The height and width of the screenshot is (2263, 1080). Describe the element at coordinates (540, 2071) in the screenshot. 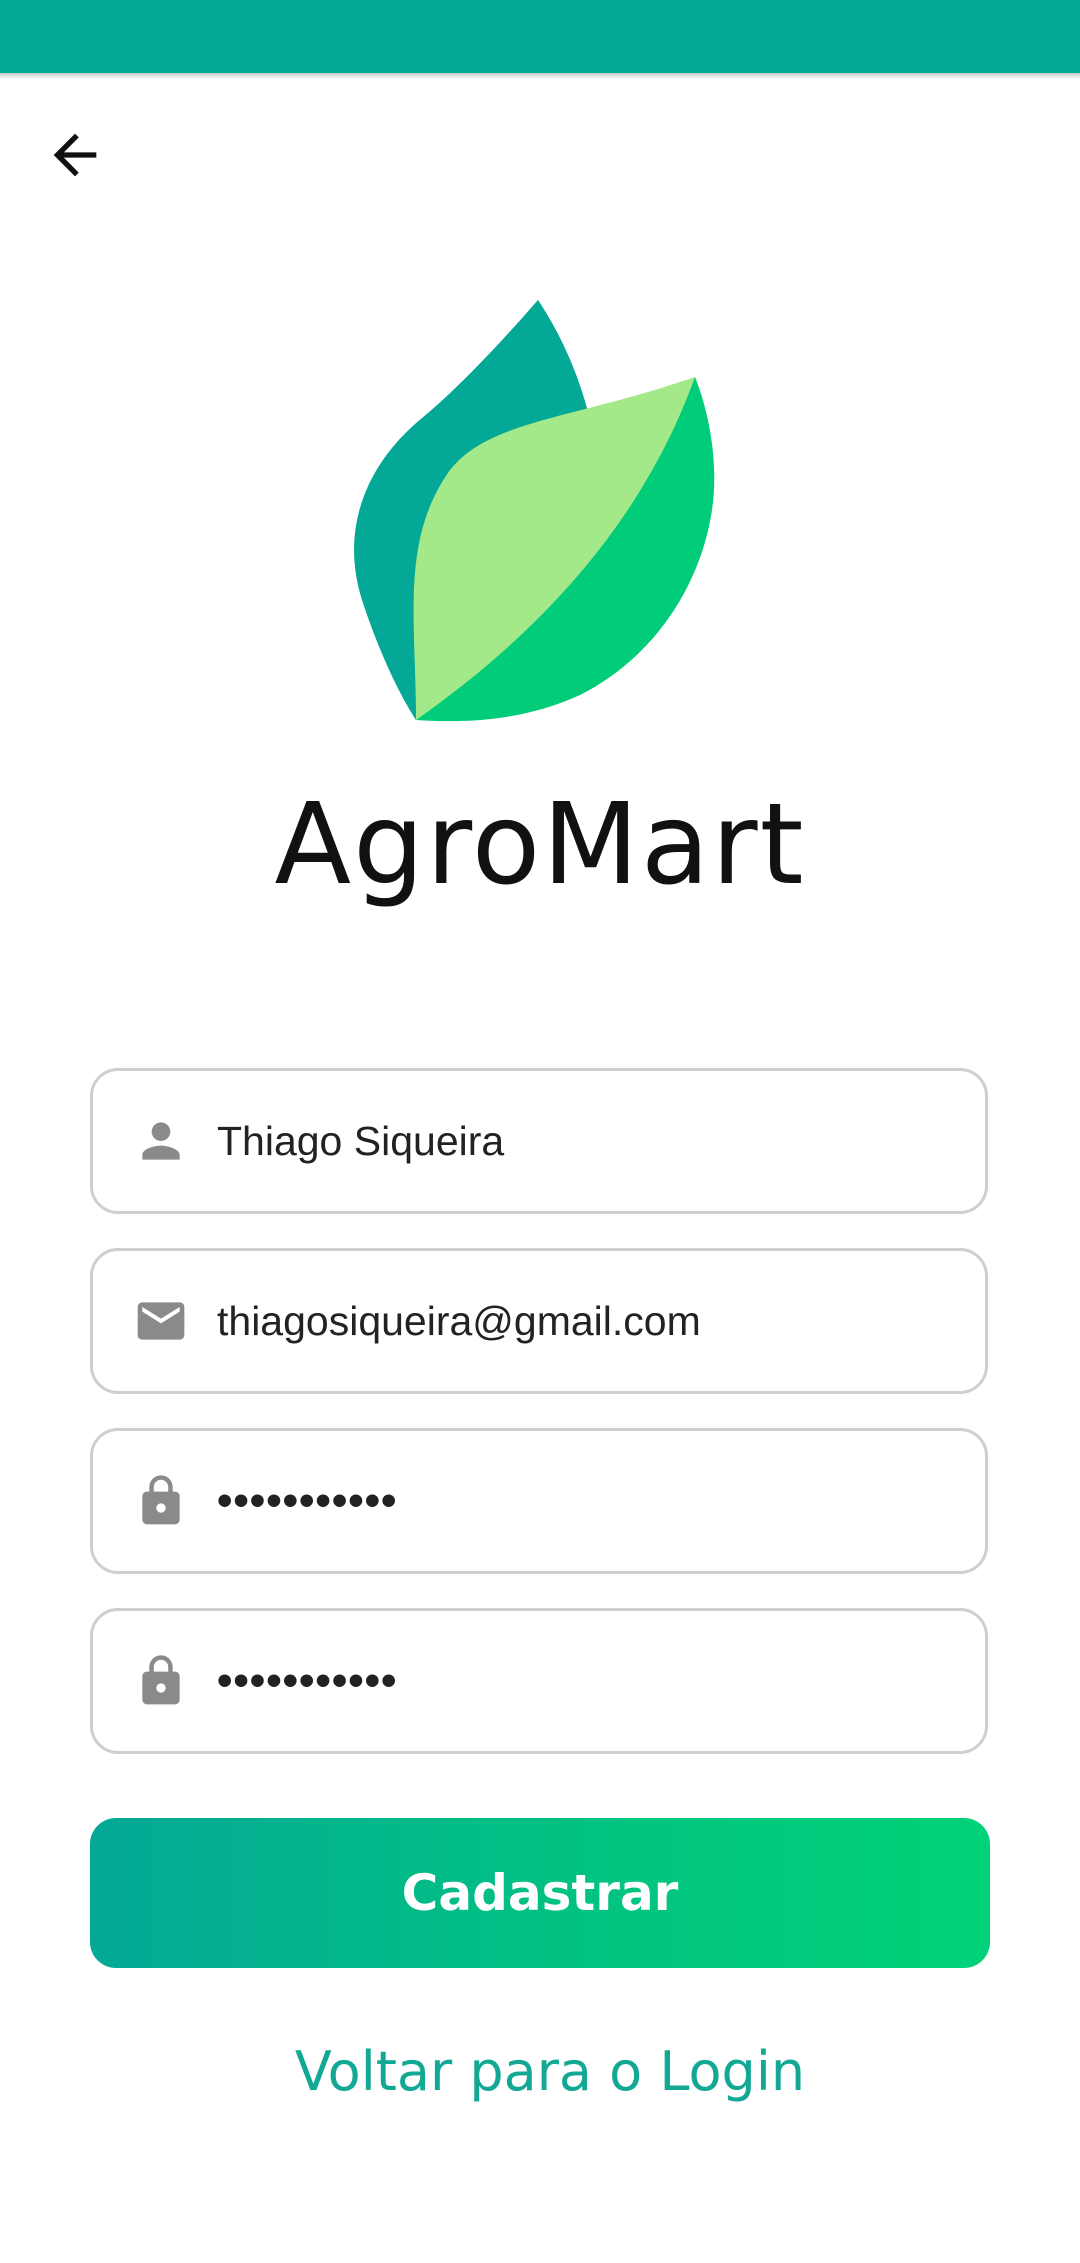

I see `back-to-login-link: Voltar para o Login` at that location.